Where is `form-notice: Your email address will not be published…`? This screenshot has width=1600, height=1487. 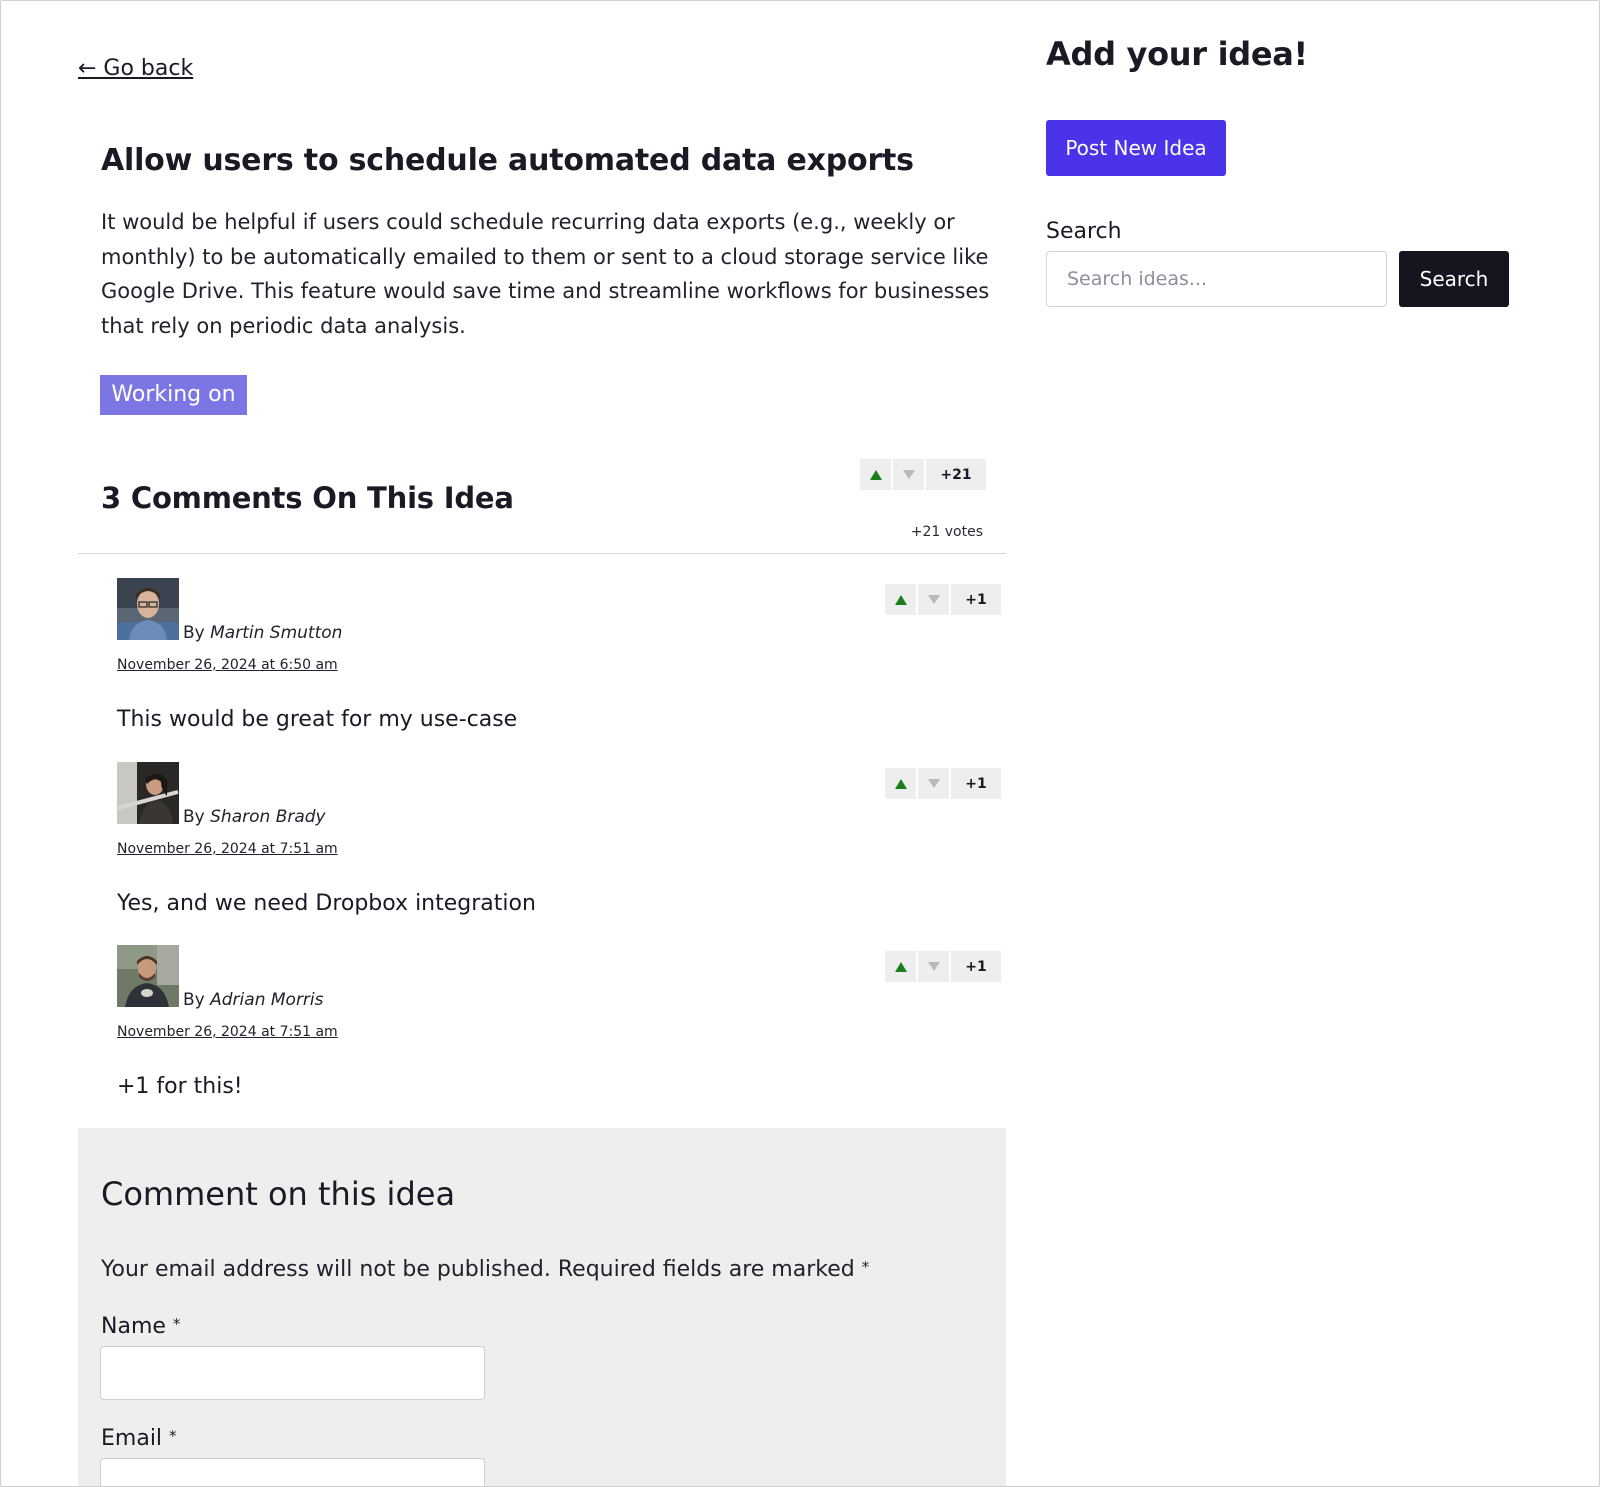
form-notice: Your email address will not be published… is located at coordinates (485, 1269).